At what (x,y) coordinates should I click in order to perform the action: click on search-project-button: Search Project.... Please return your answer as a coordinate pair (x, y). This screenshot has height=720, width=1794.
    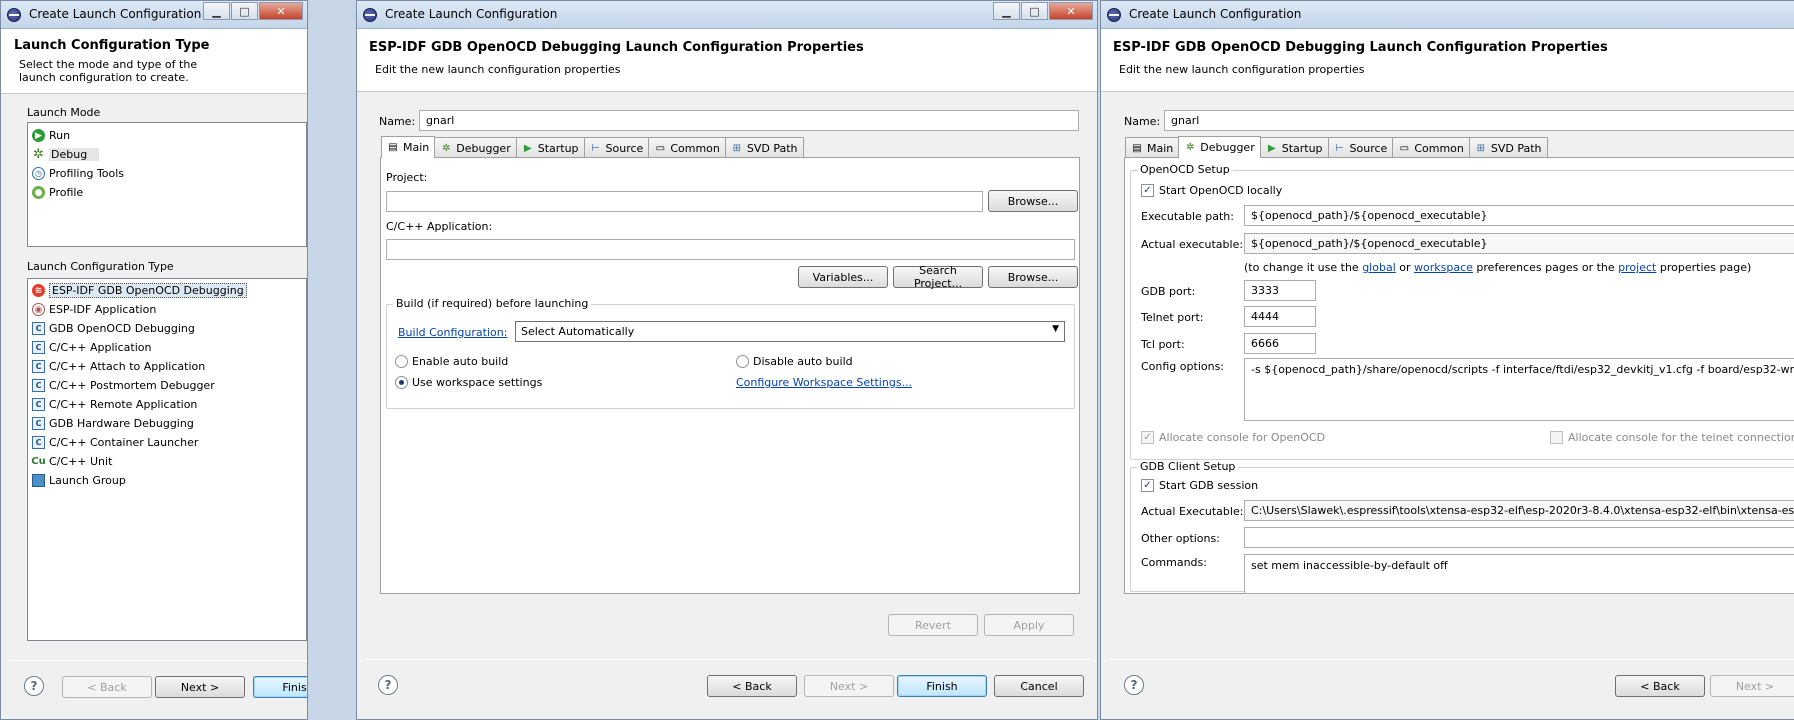
    Looking at the image, I should click on (938, 277).